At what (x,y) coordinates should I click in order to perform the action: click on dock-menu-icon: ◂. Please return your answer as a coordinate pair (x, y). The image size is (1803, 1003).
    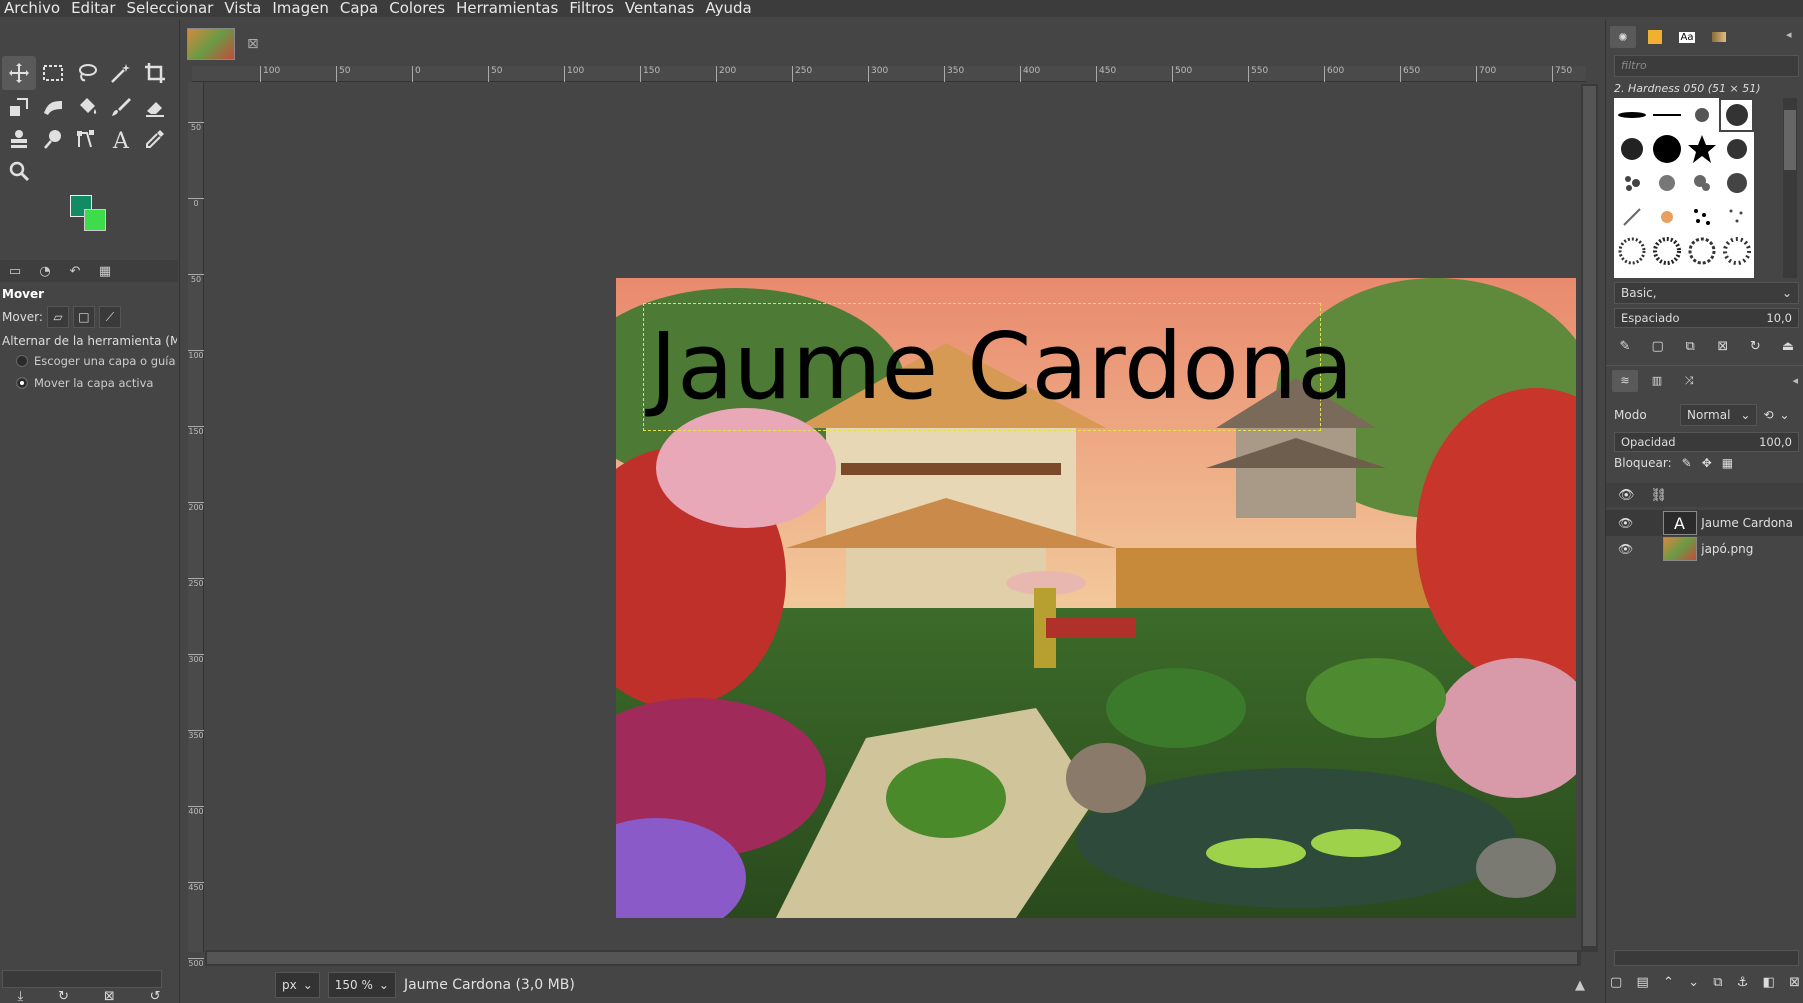
    Looking at the image, I should click on (1789, 34).